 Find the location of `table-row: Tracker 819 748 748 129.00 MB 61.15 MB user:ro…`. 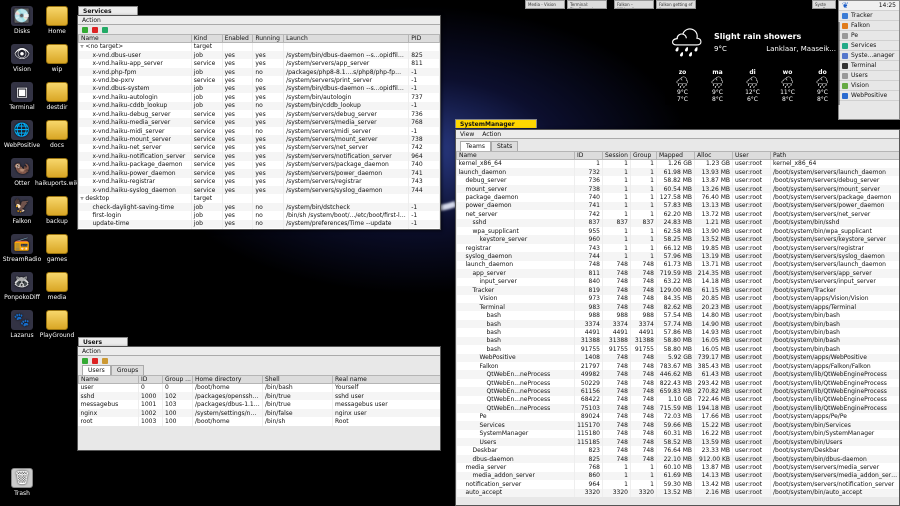

table-row: Tracker 819 748 748 129.00 MB 61.15 MB user:ro… is located at coordinates (677, 290).